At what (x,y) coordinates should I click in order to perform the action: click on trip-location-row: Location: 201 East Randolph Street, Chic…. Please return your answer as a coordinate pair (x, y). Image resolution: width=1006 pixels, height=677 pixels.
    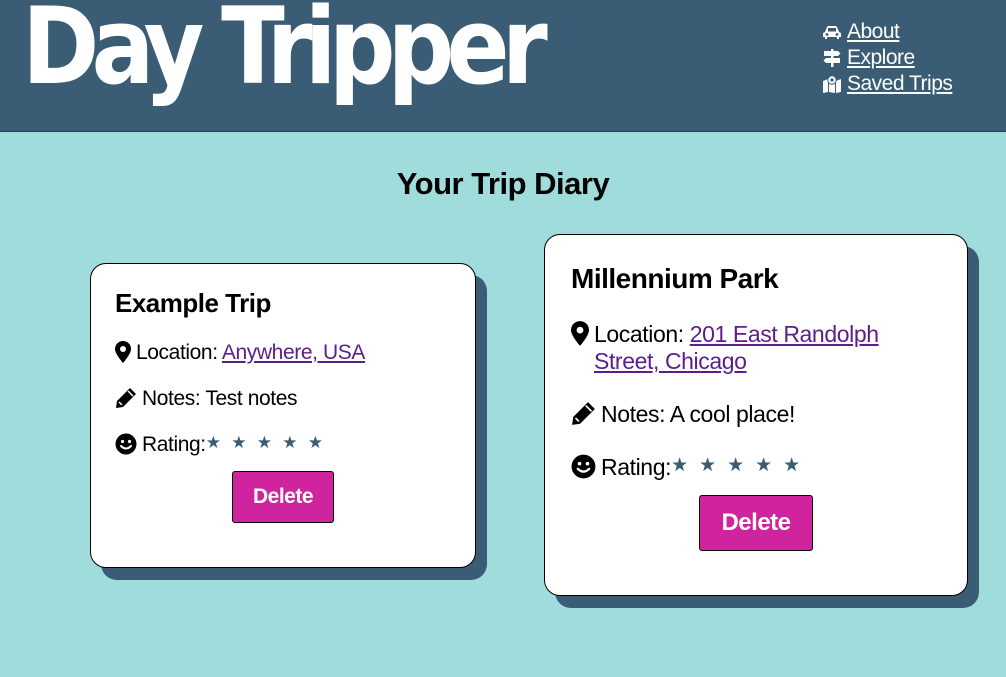
    Looking at the image, I should click on (756, 348).